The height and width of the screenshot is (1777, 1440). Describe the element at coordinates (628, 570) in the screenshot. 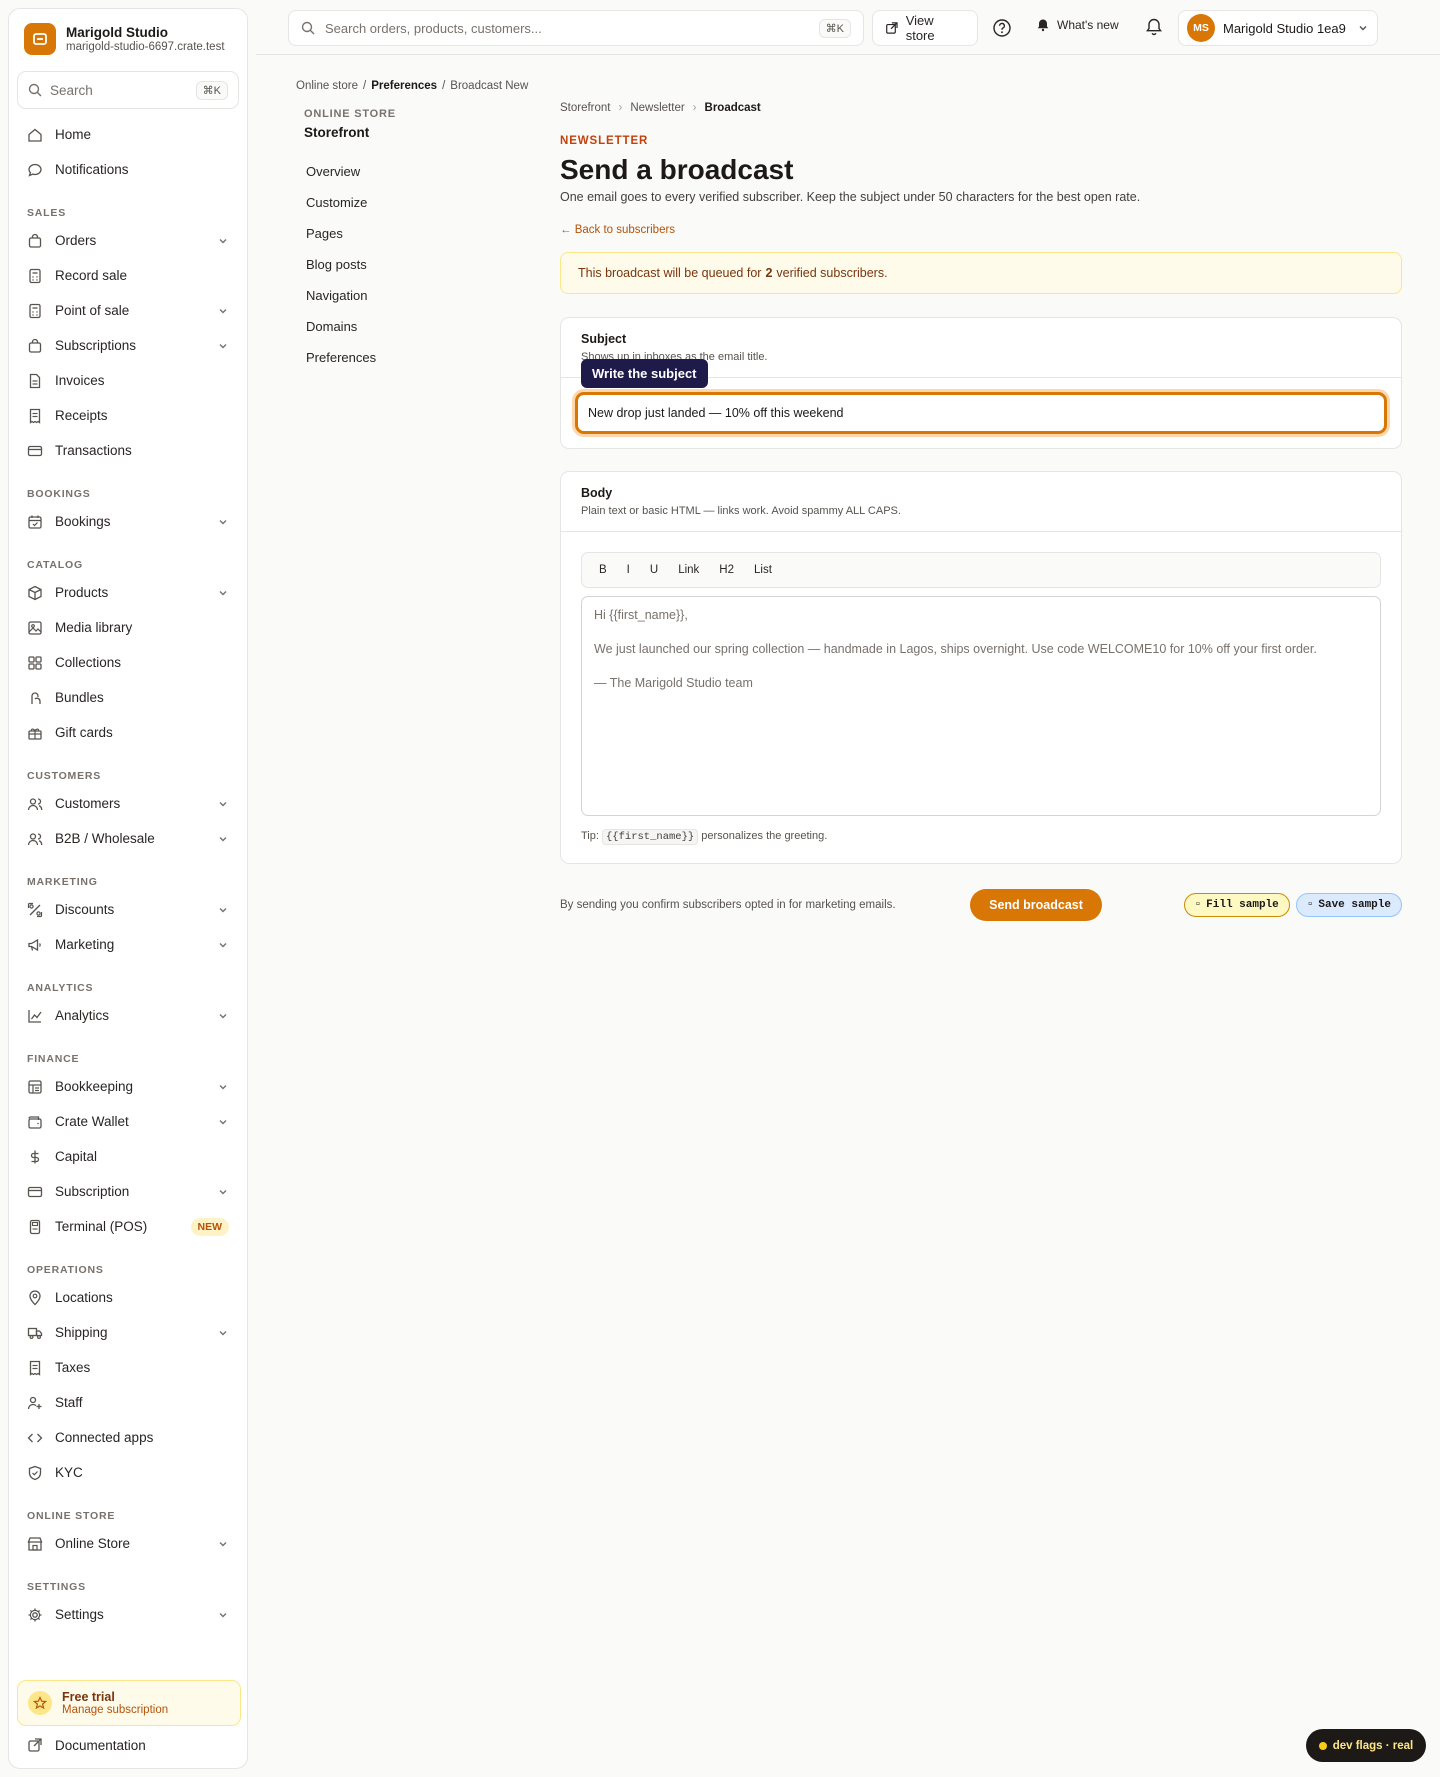

I see `toolbar-i-button: I` at that location.